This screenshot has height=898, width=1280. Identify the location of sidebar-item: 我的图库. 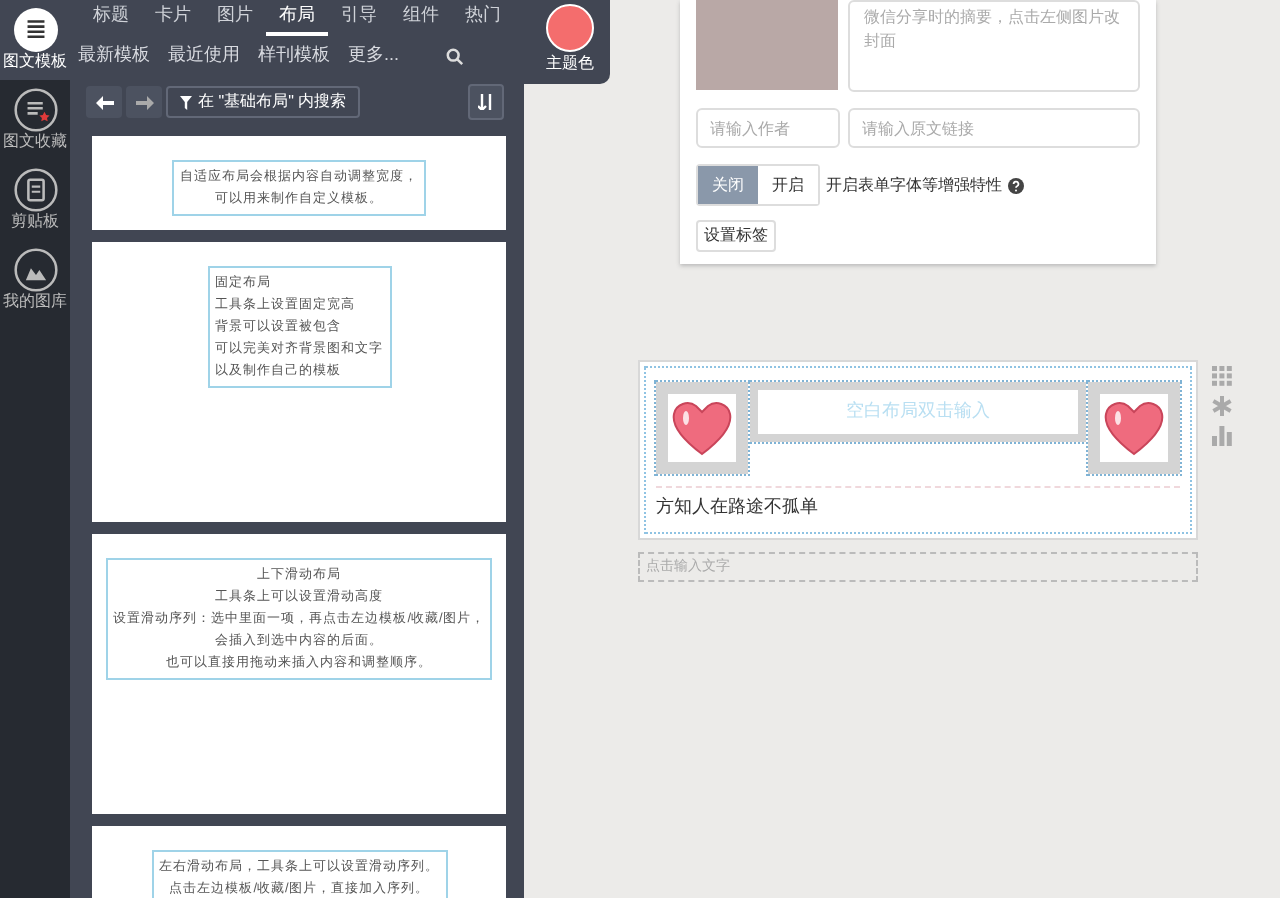
(35, 280).